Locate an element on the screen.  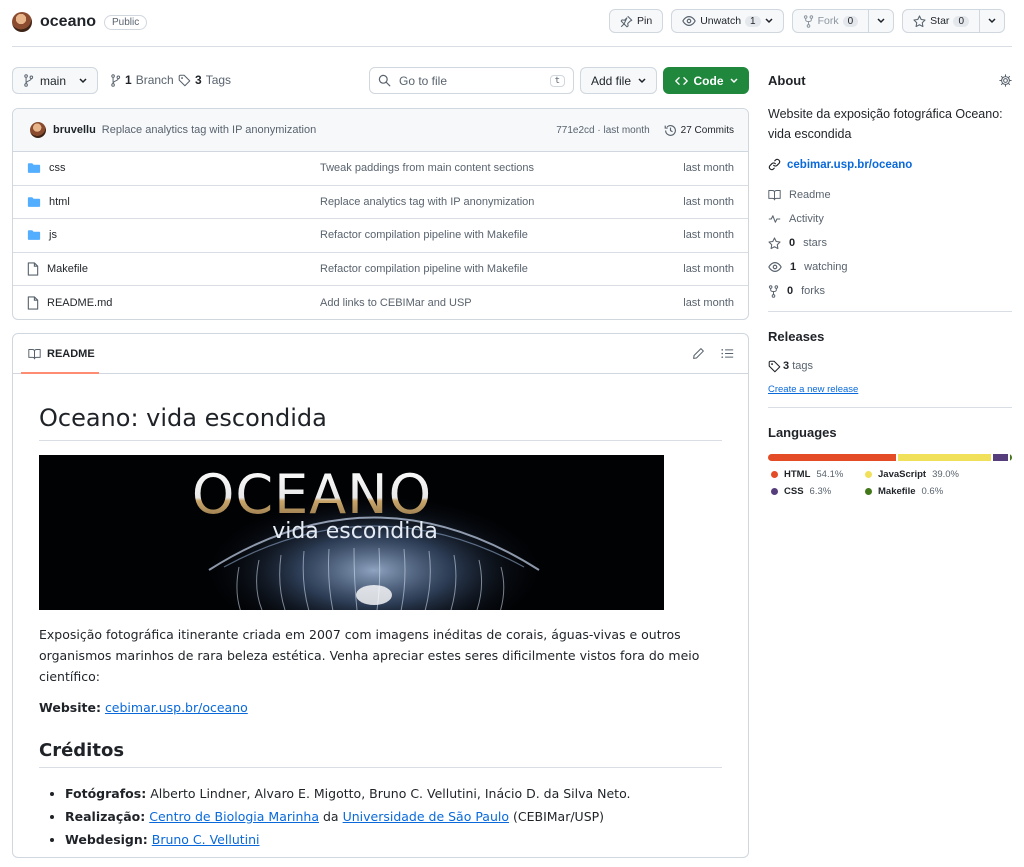
file-commit-message: Add links to CEBIMar and USP is located at coordinates (495, 303).